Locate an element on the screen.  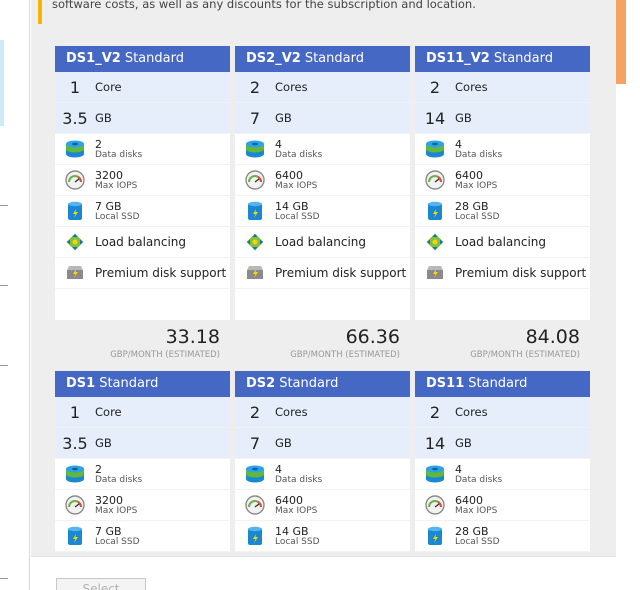
local-ssd-row: 28 GB Local SSD is located at coordinates (502, 536).